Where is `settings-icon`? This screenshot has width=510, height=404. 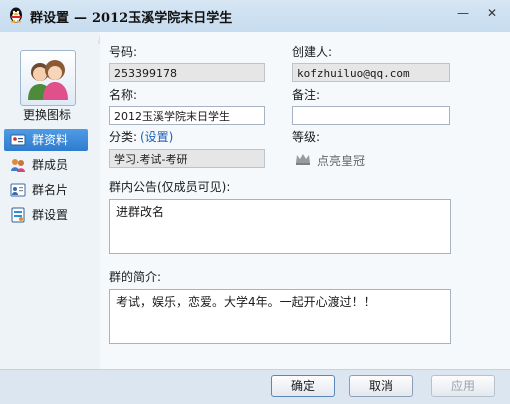
settings-icon is located at coordinates (18, 215).